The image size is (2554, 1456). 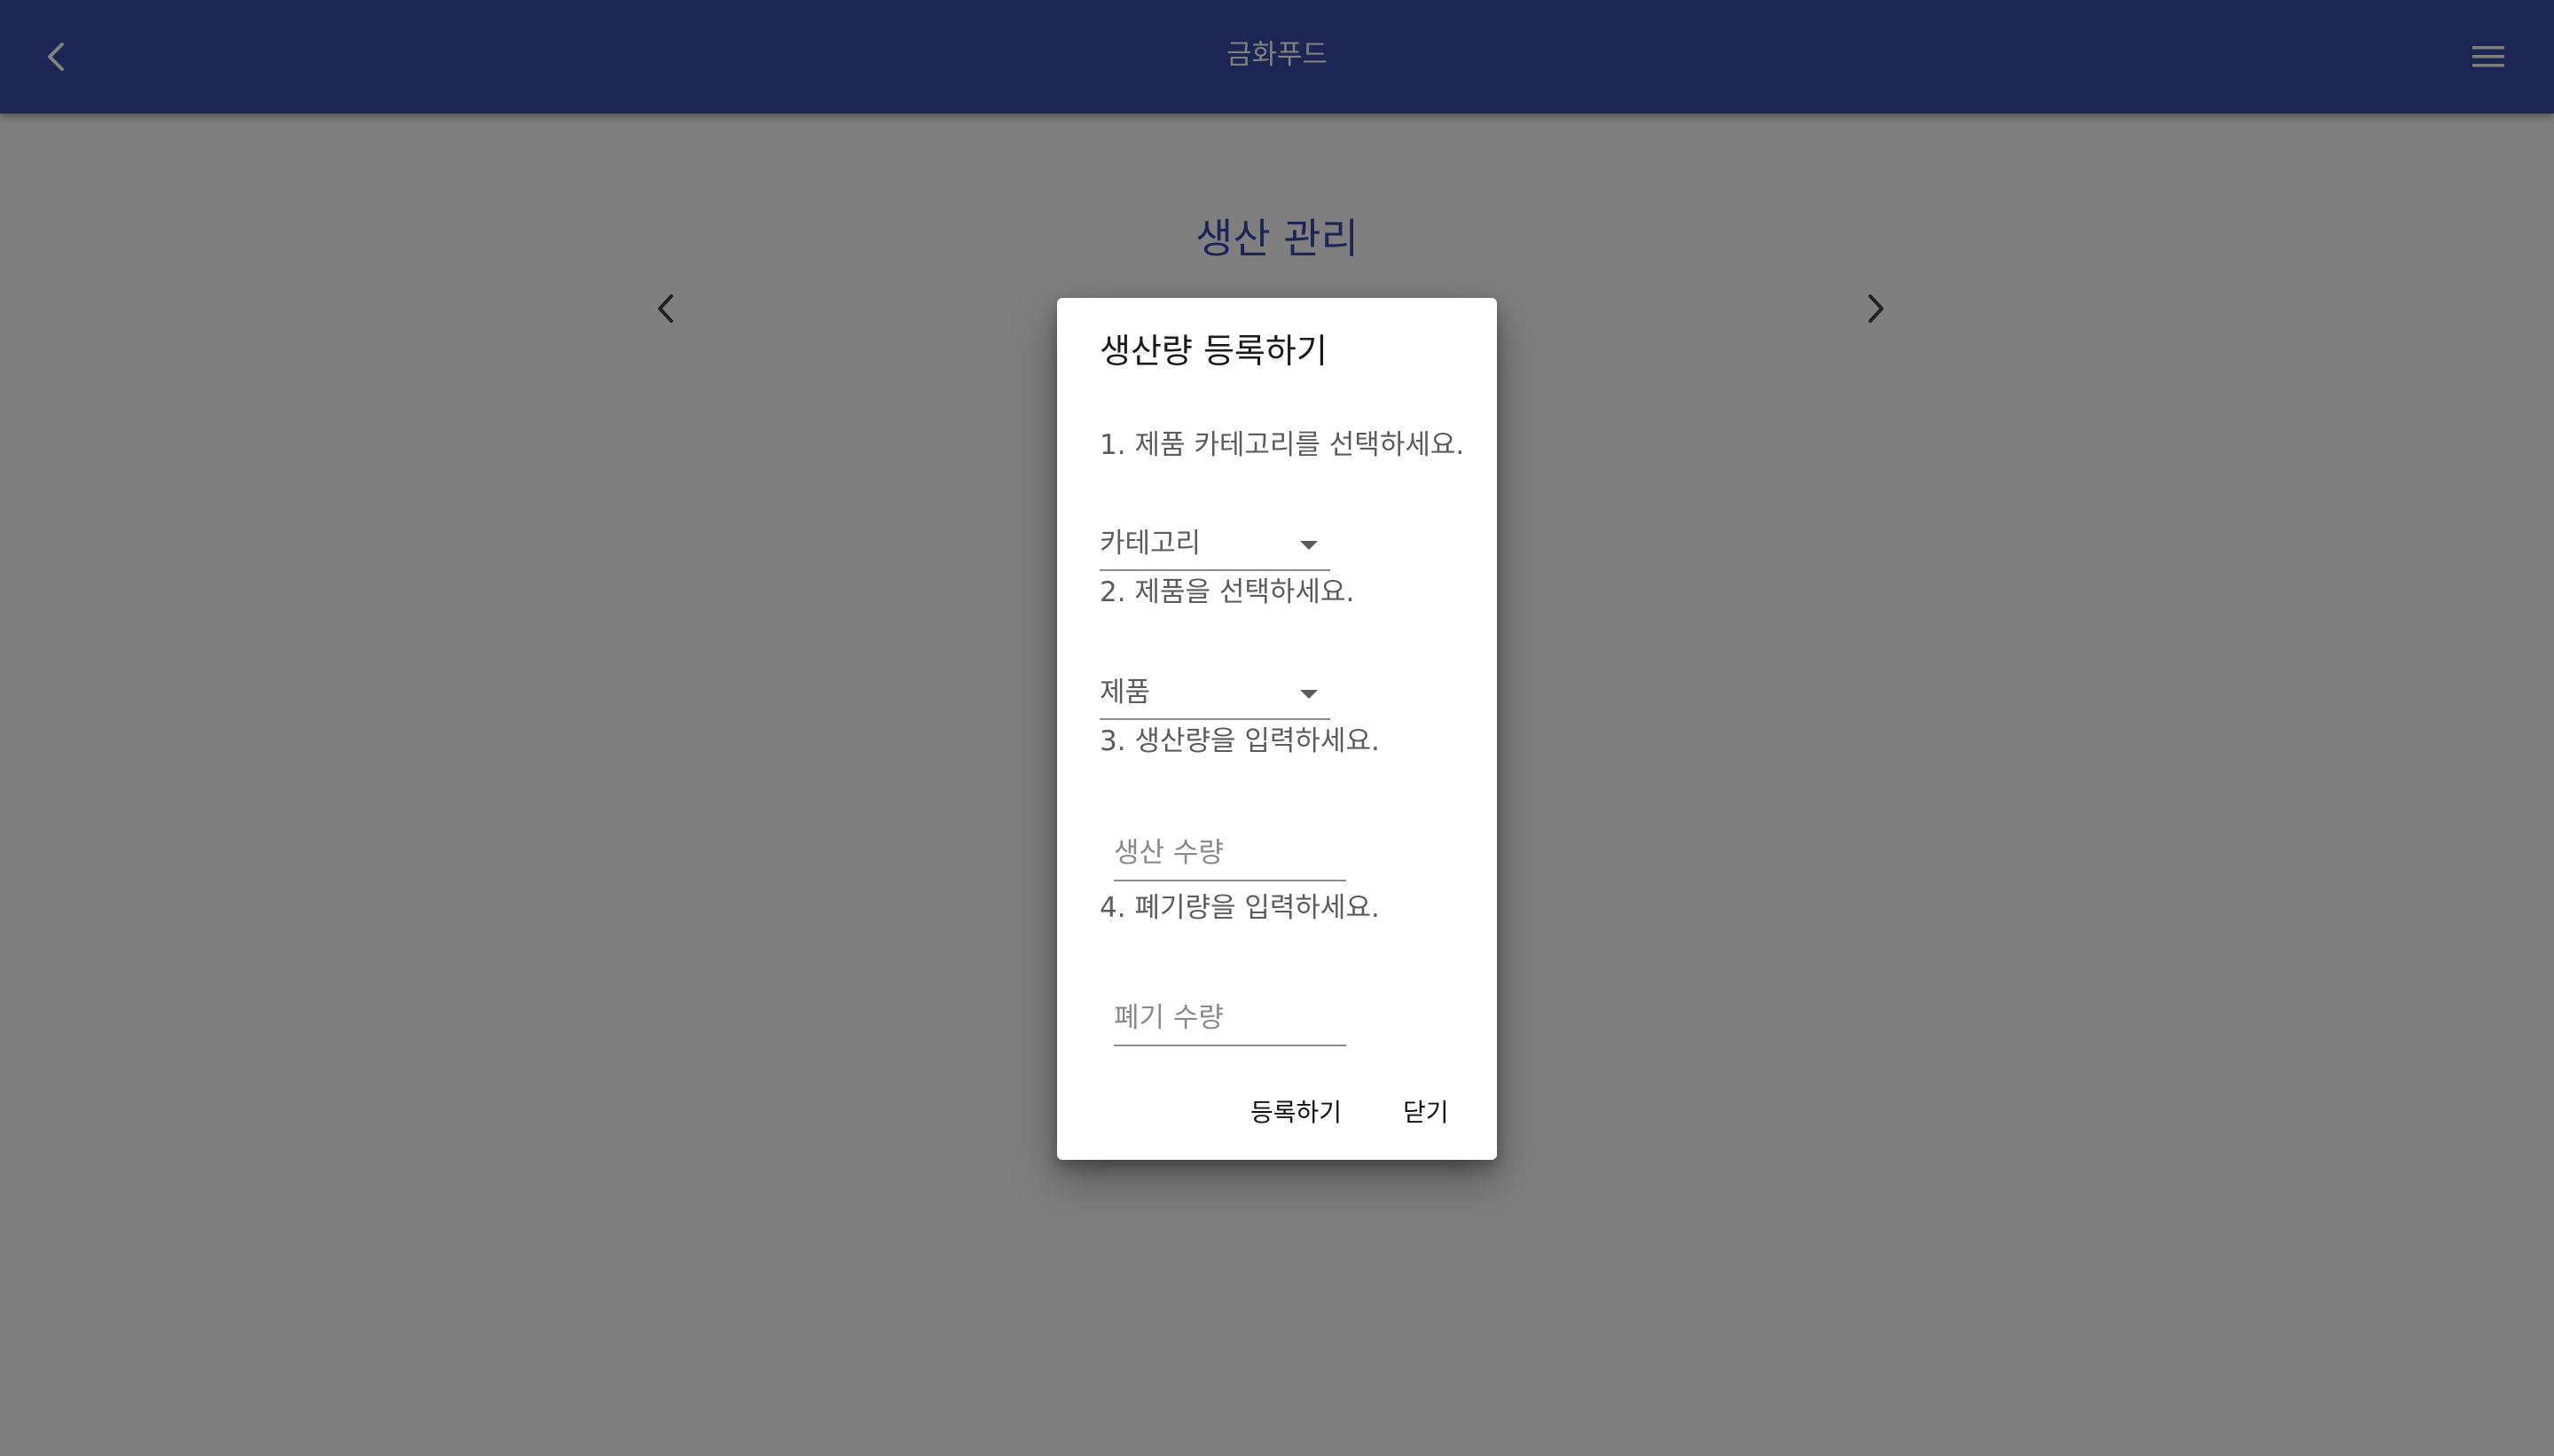 What do you see at coordinates (1296, 1113) in the screenshot?
I see `register-button: 등록하기` at bounding box center [1296, 1113].